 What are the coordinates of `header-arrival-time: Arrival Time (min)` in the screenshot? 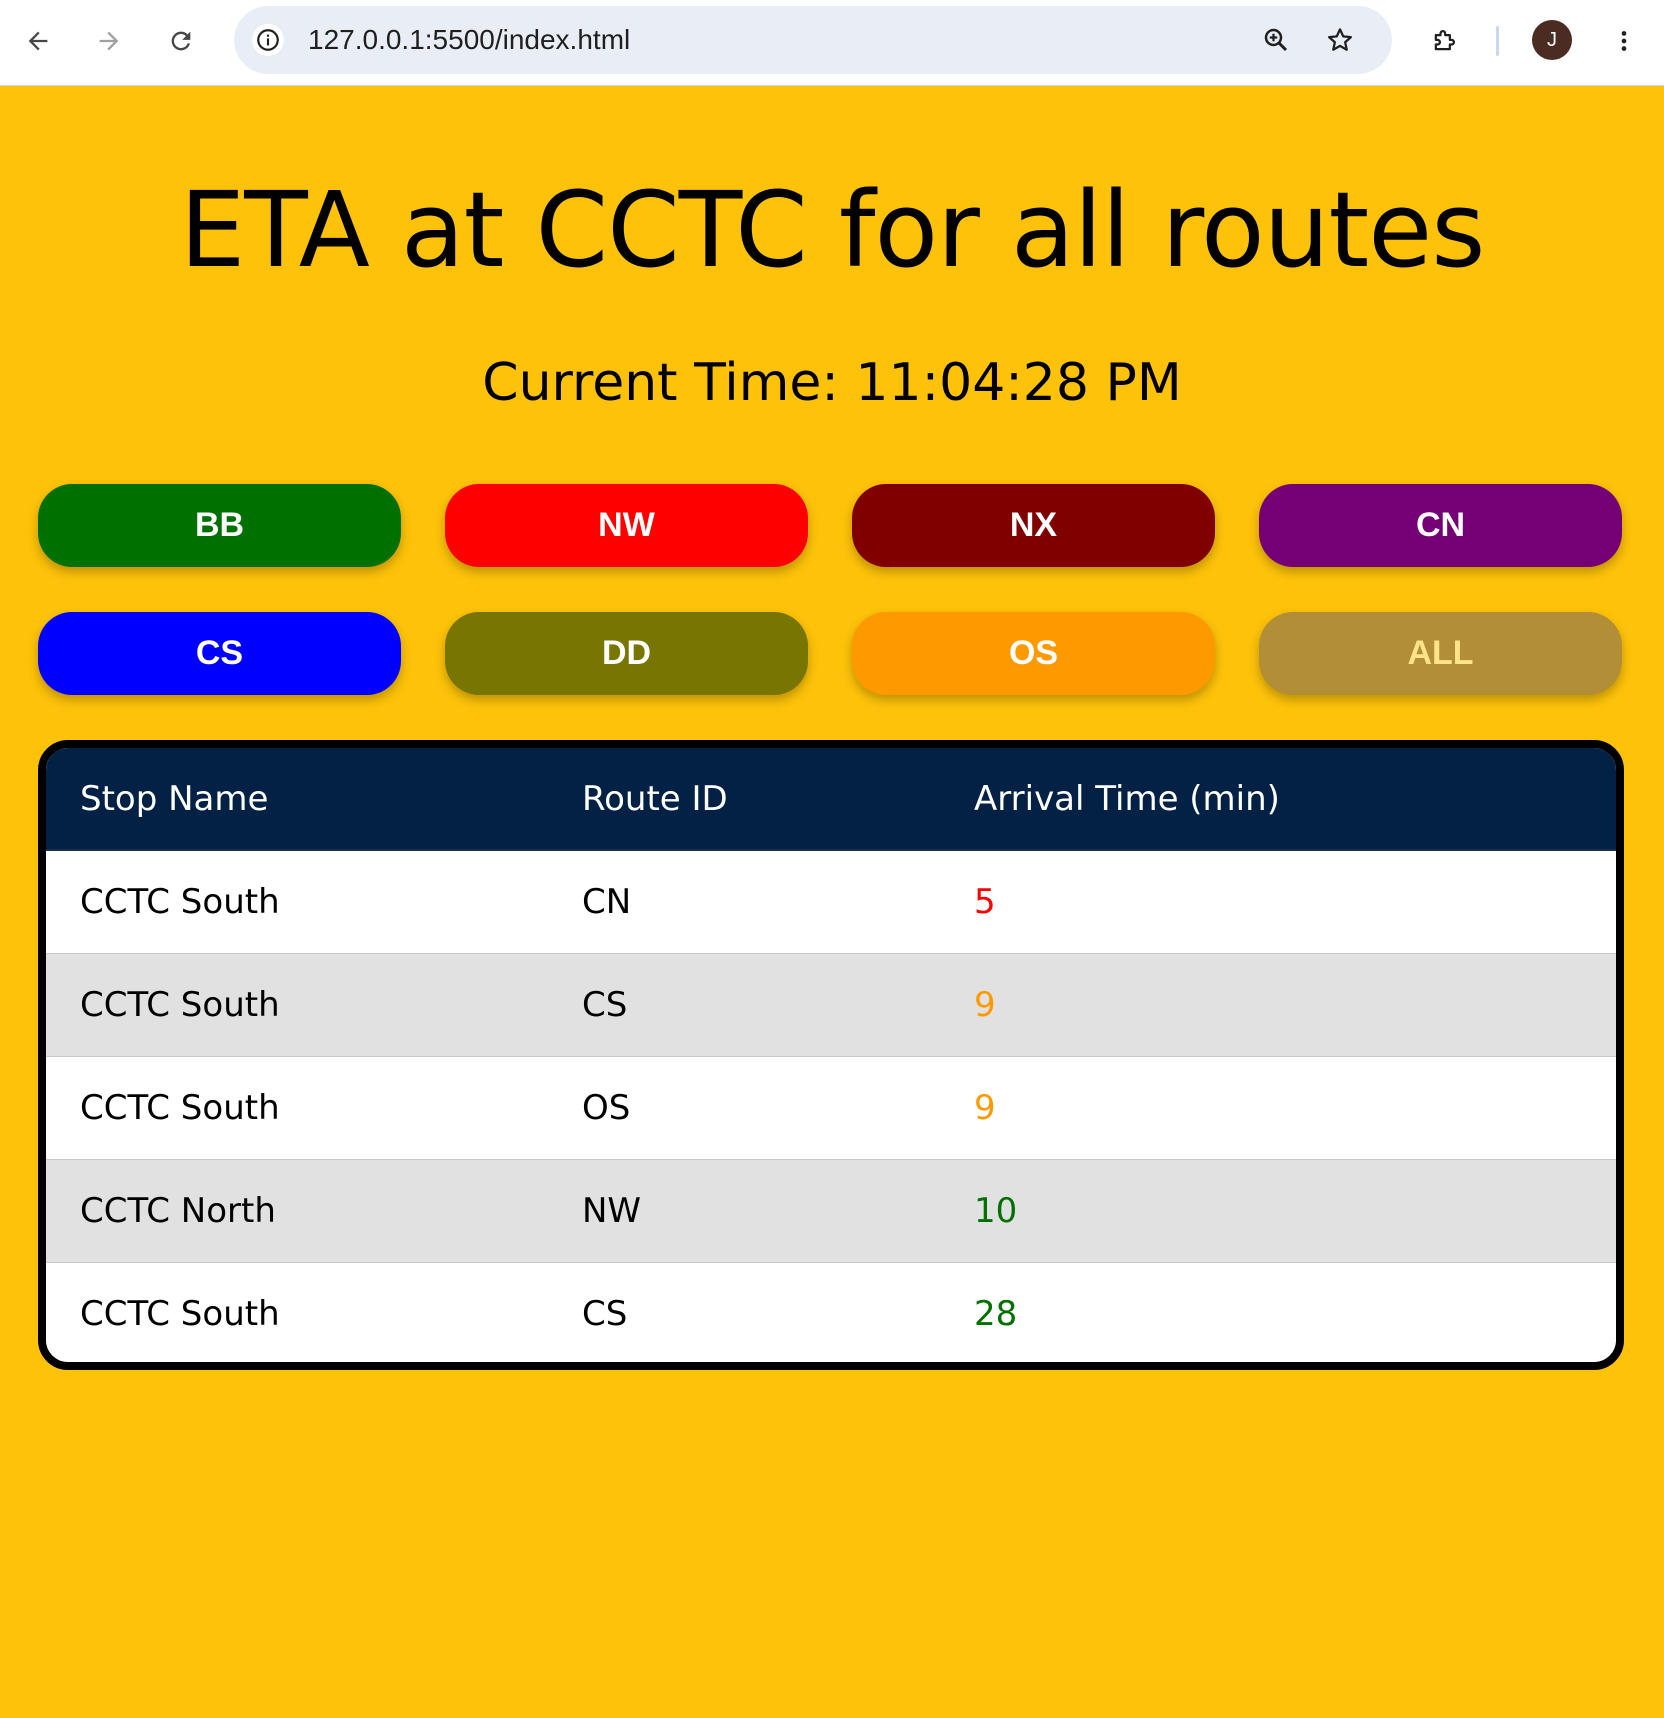 It's located at (1278, 799).